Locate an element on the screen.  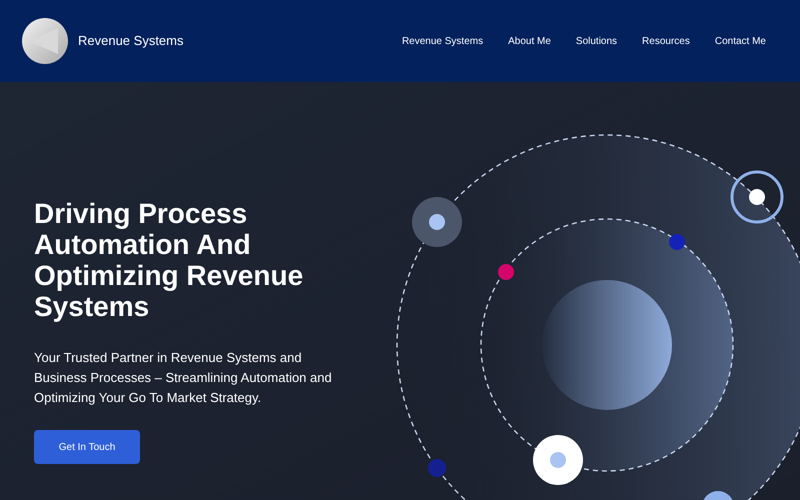
nav-link: Resources is located at coordinates (666, 41).